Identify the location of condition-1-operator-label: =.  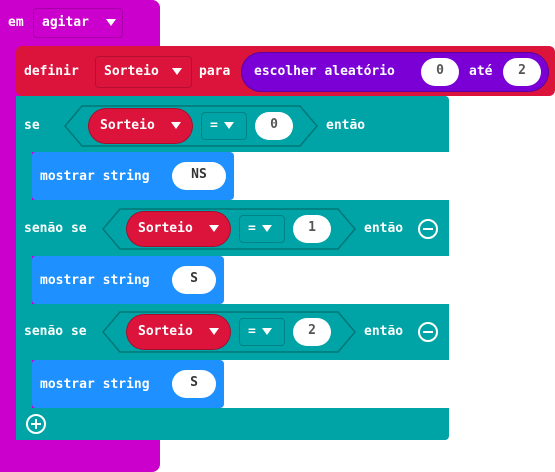
(252, 228).